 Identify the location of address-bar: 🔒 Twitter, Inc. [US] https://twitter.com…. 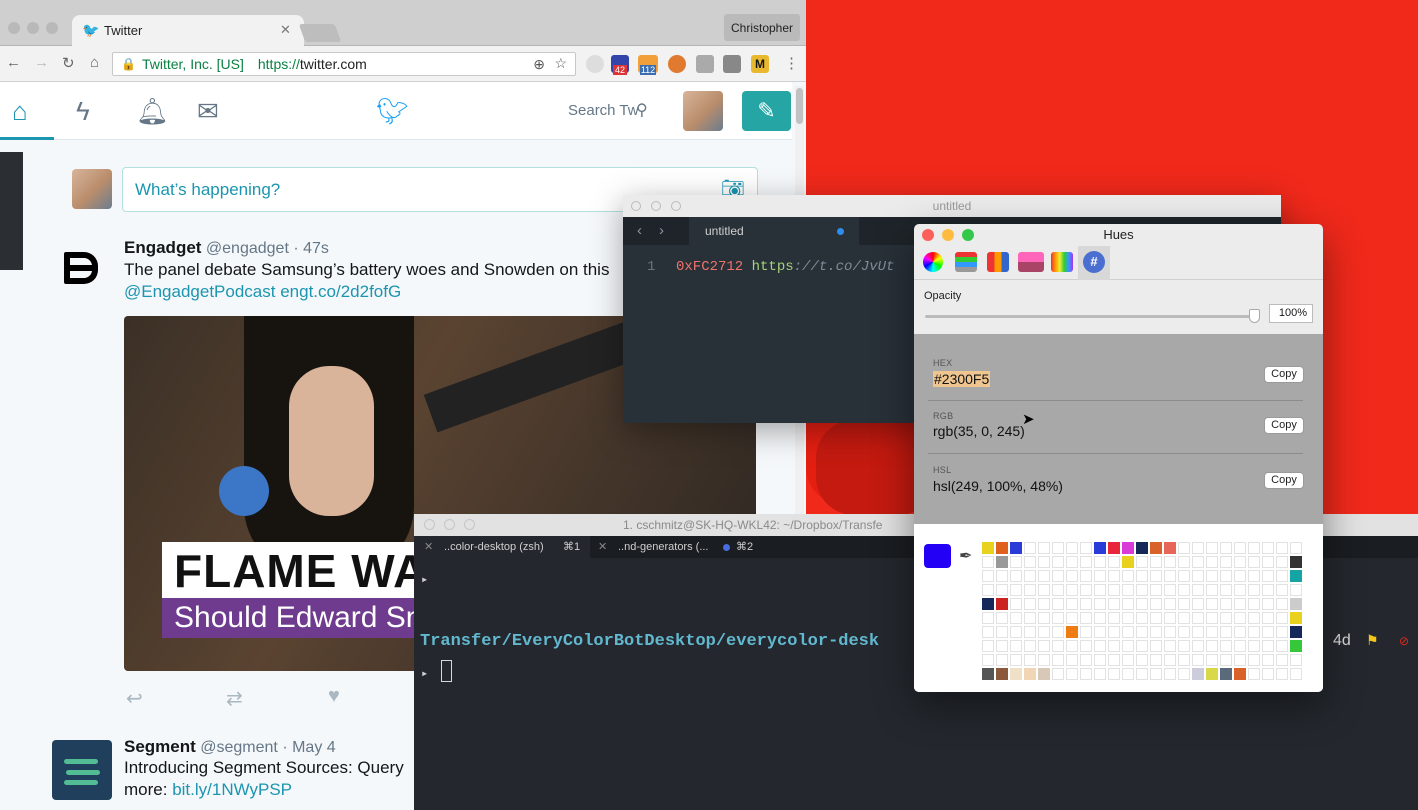
(344, 64).